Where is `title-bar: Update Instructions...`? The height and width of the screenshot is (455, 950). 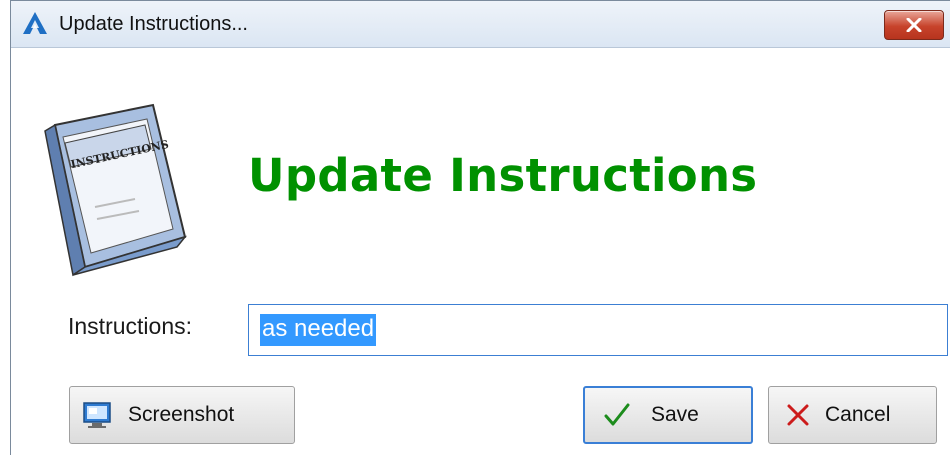 title-bar: Update Instructions... is located at coordinates (480, 24).